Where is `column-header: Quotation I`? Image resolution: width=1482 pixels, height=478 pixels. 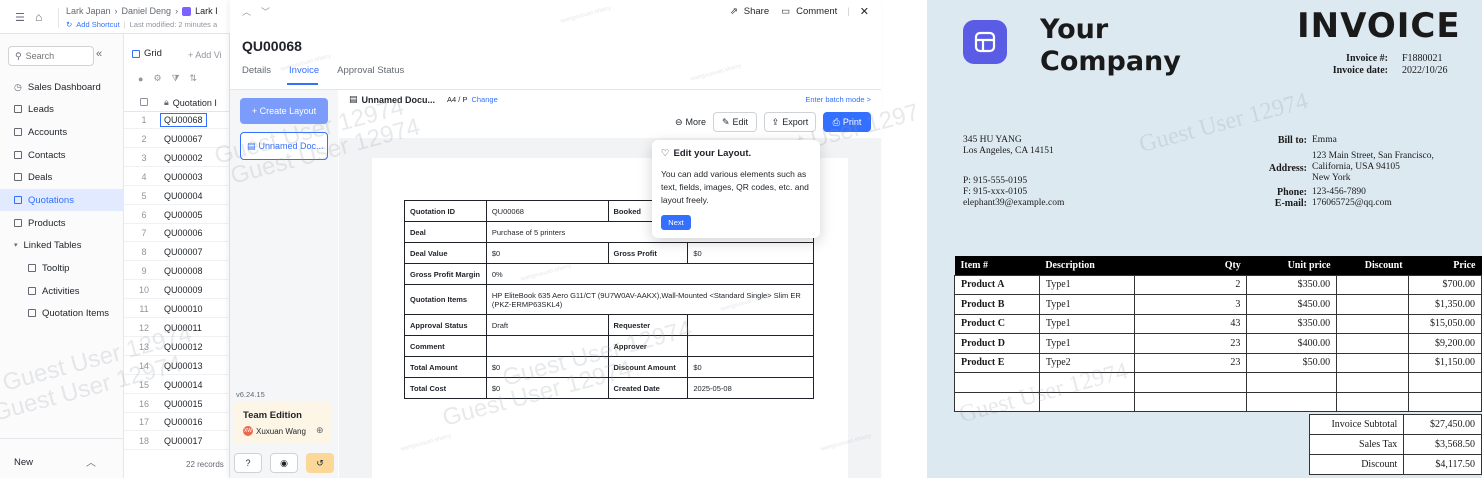
column-header: Quotation I is located at coordinates (195, 103).